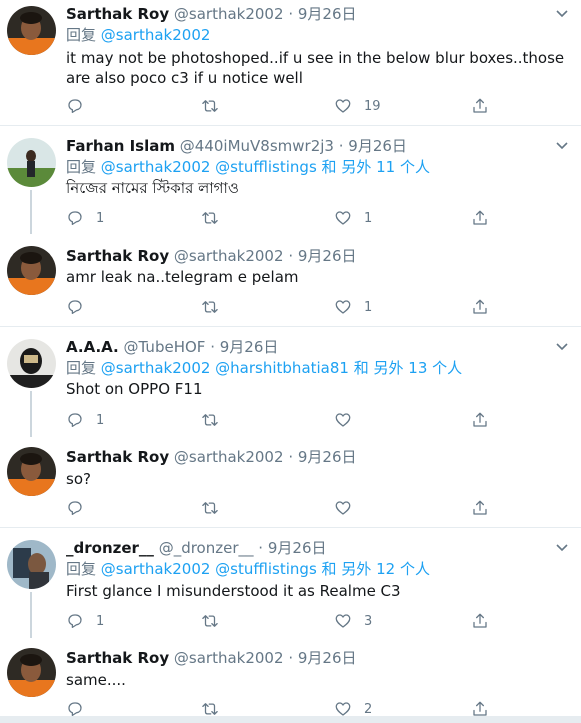  I want to click on like-count: 2, so click(368, 709).